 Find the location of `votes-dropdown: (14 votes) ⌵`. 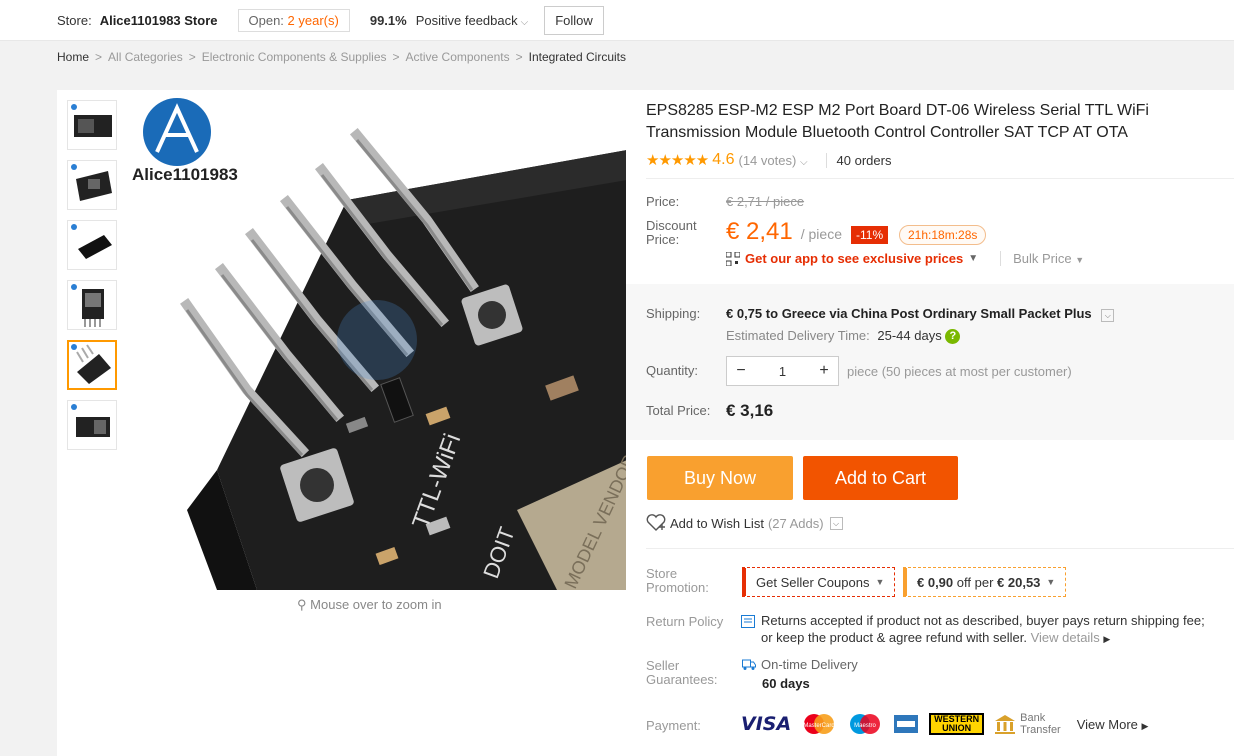

votes-dropdown: (14 votes) ⌵ is located at coordinates (773, 160).